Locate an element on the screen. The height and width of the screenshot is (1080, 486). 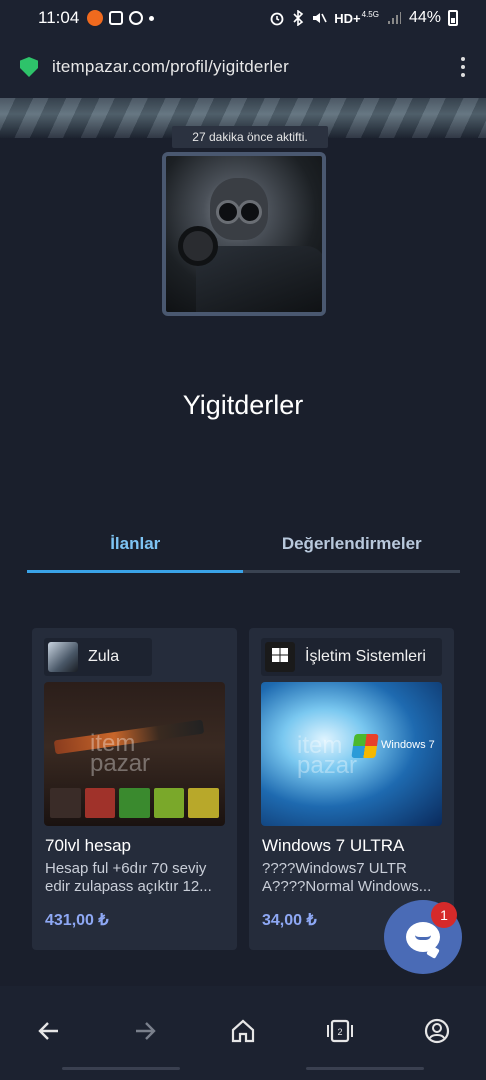
listing-category: Zula is located at coordinates (98, 657).